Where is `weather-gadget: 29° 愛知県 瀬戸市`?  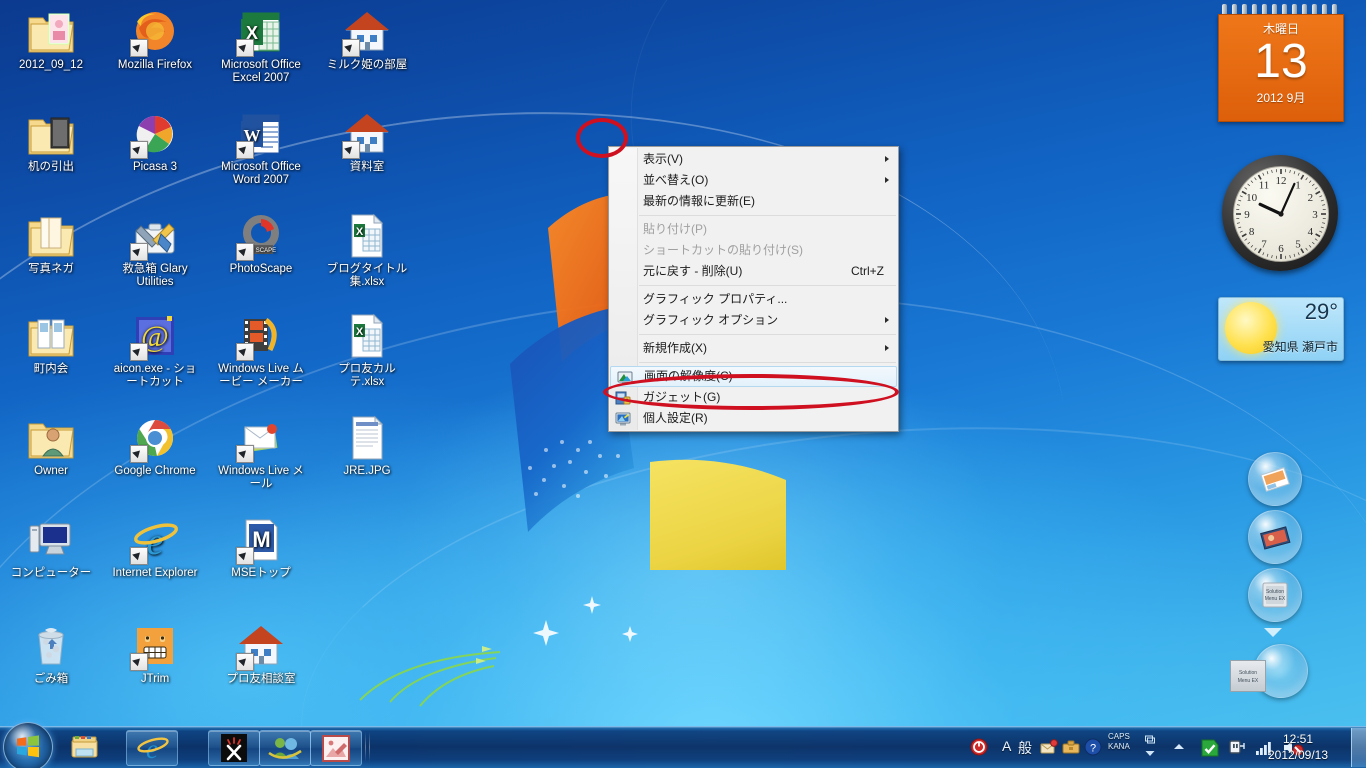
weather-gadget: 29° 愛知県 瀬戸市 is located at coordinates (1281, 329).